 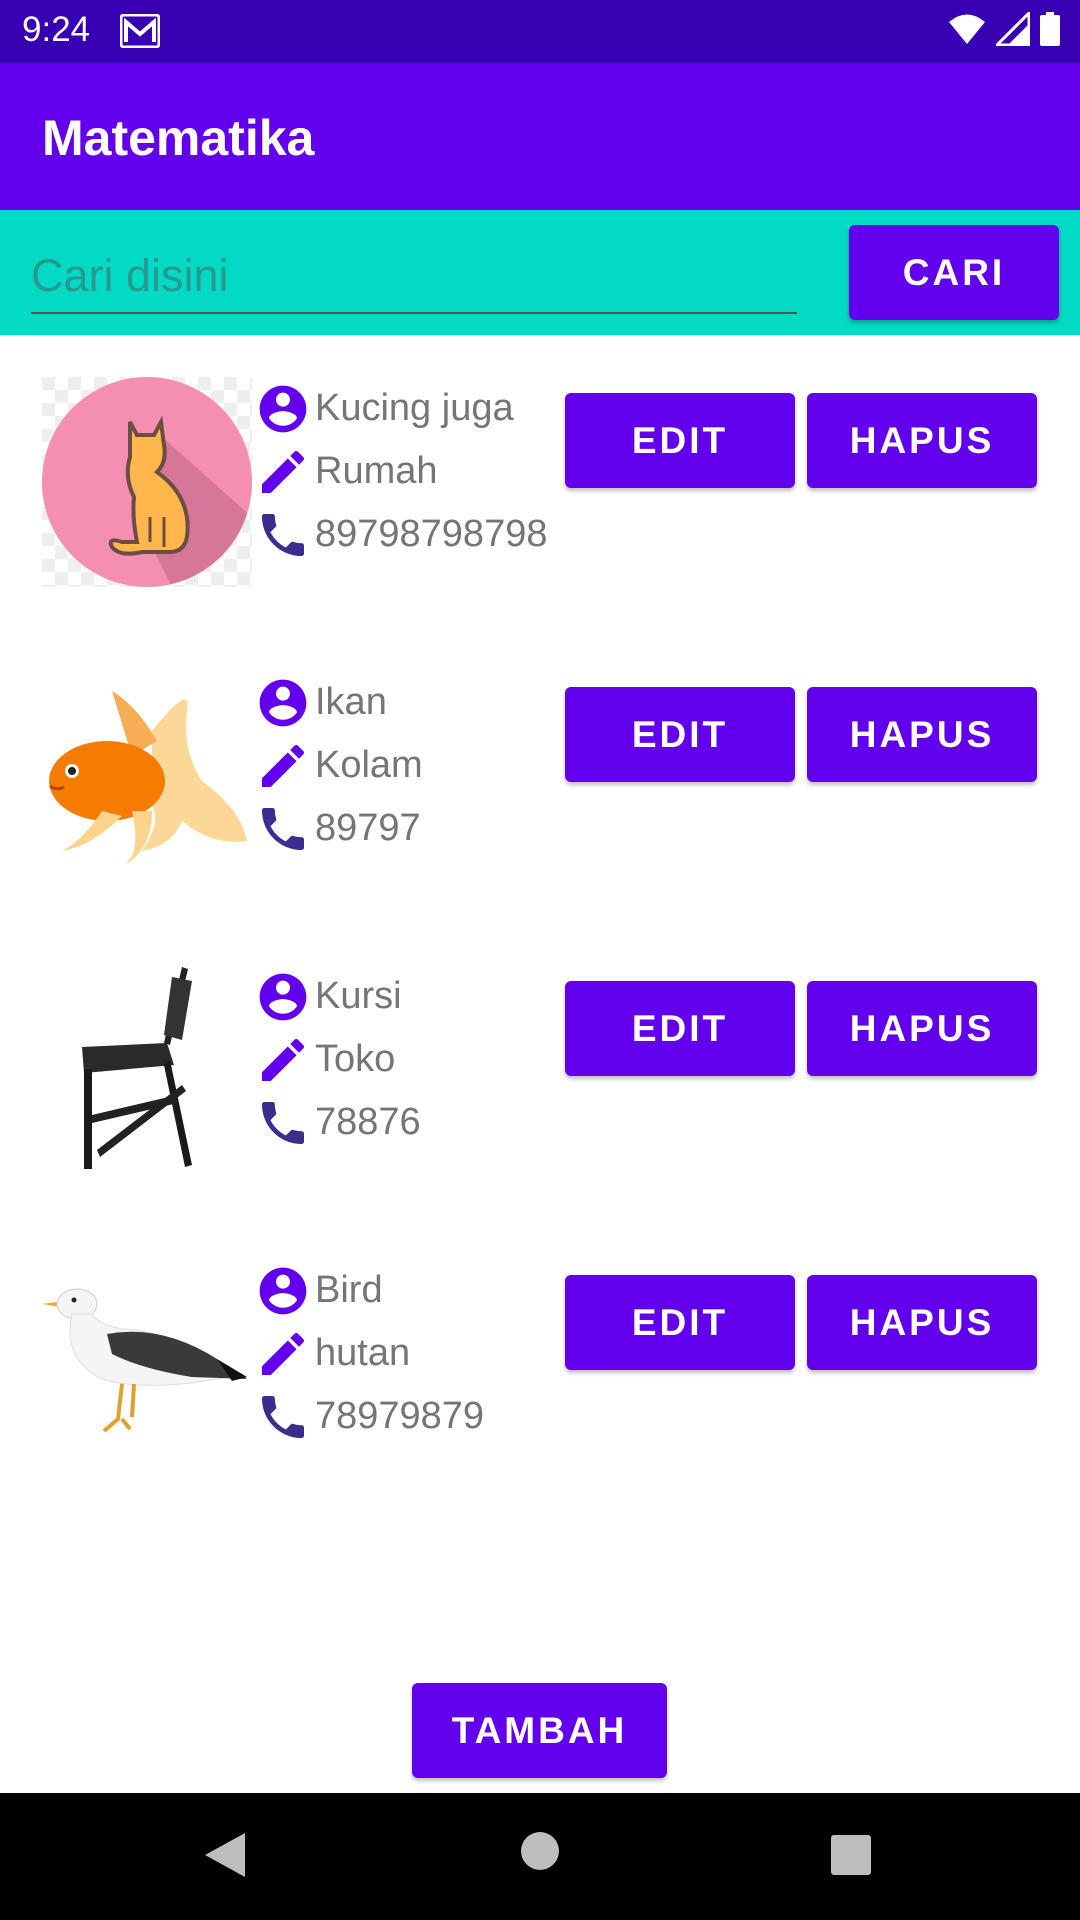 What do you see at coordinates (351, 702) in the screenshot?
I see `item-name: Ikan` at bounding box center [351, 702].